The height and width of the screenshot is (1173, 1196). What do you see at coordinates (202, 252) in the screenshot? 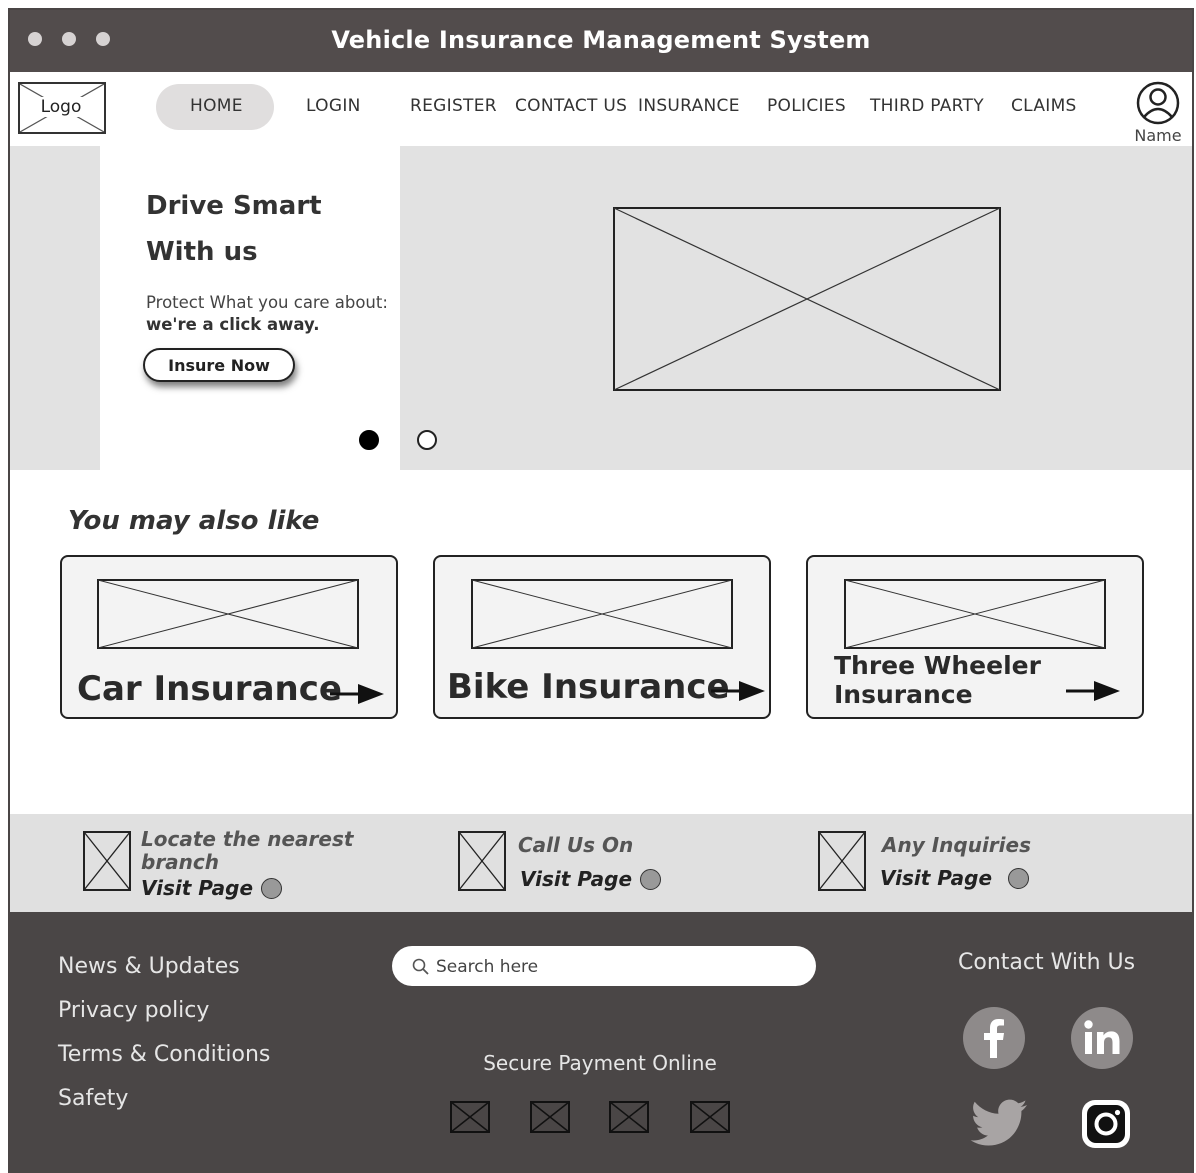
I see `hero-title-line2: With us` at bounding box center [202, 252].